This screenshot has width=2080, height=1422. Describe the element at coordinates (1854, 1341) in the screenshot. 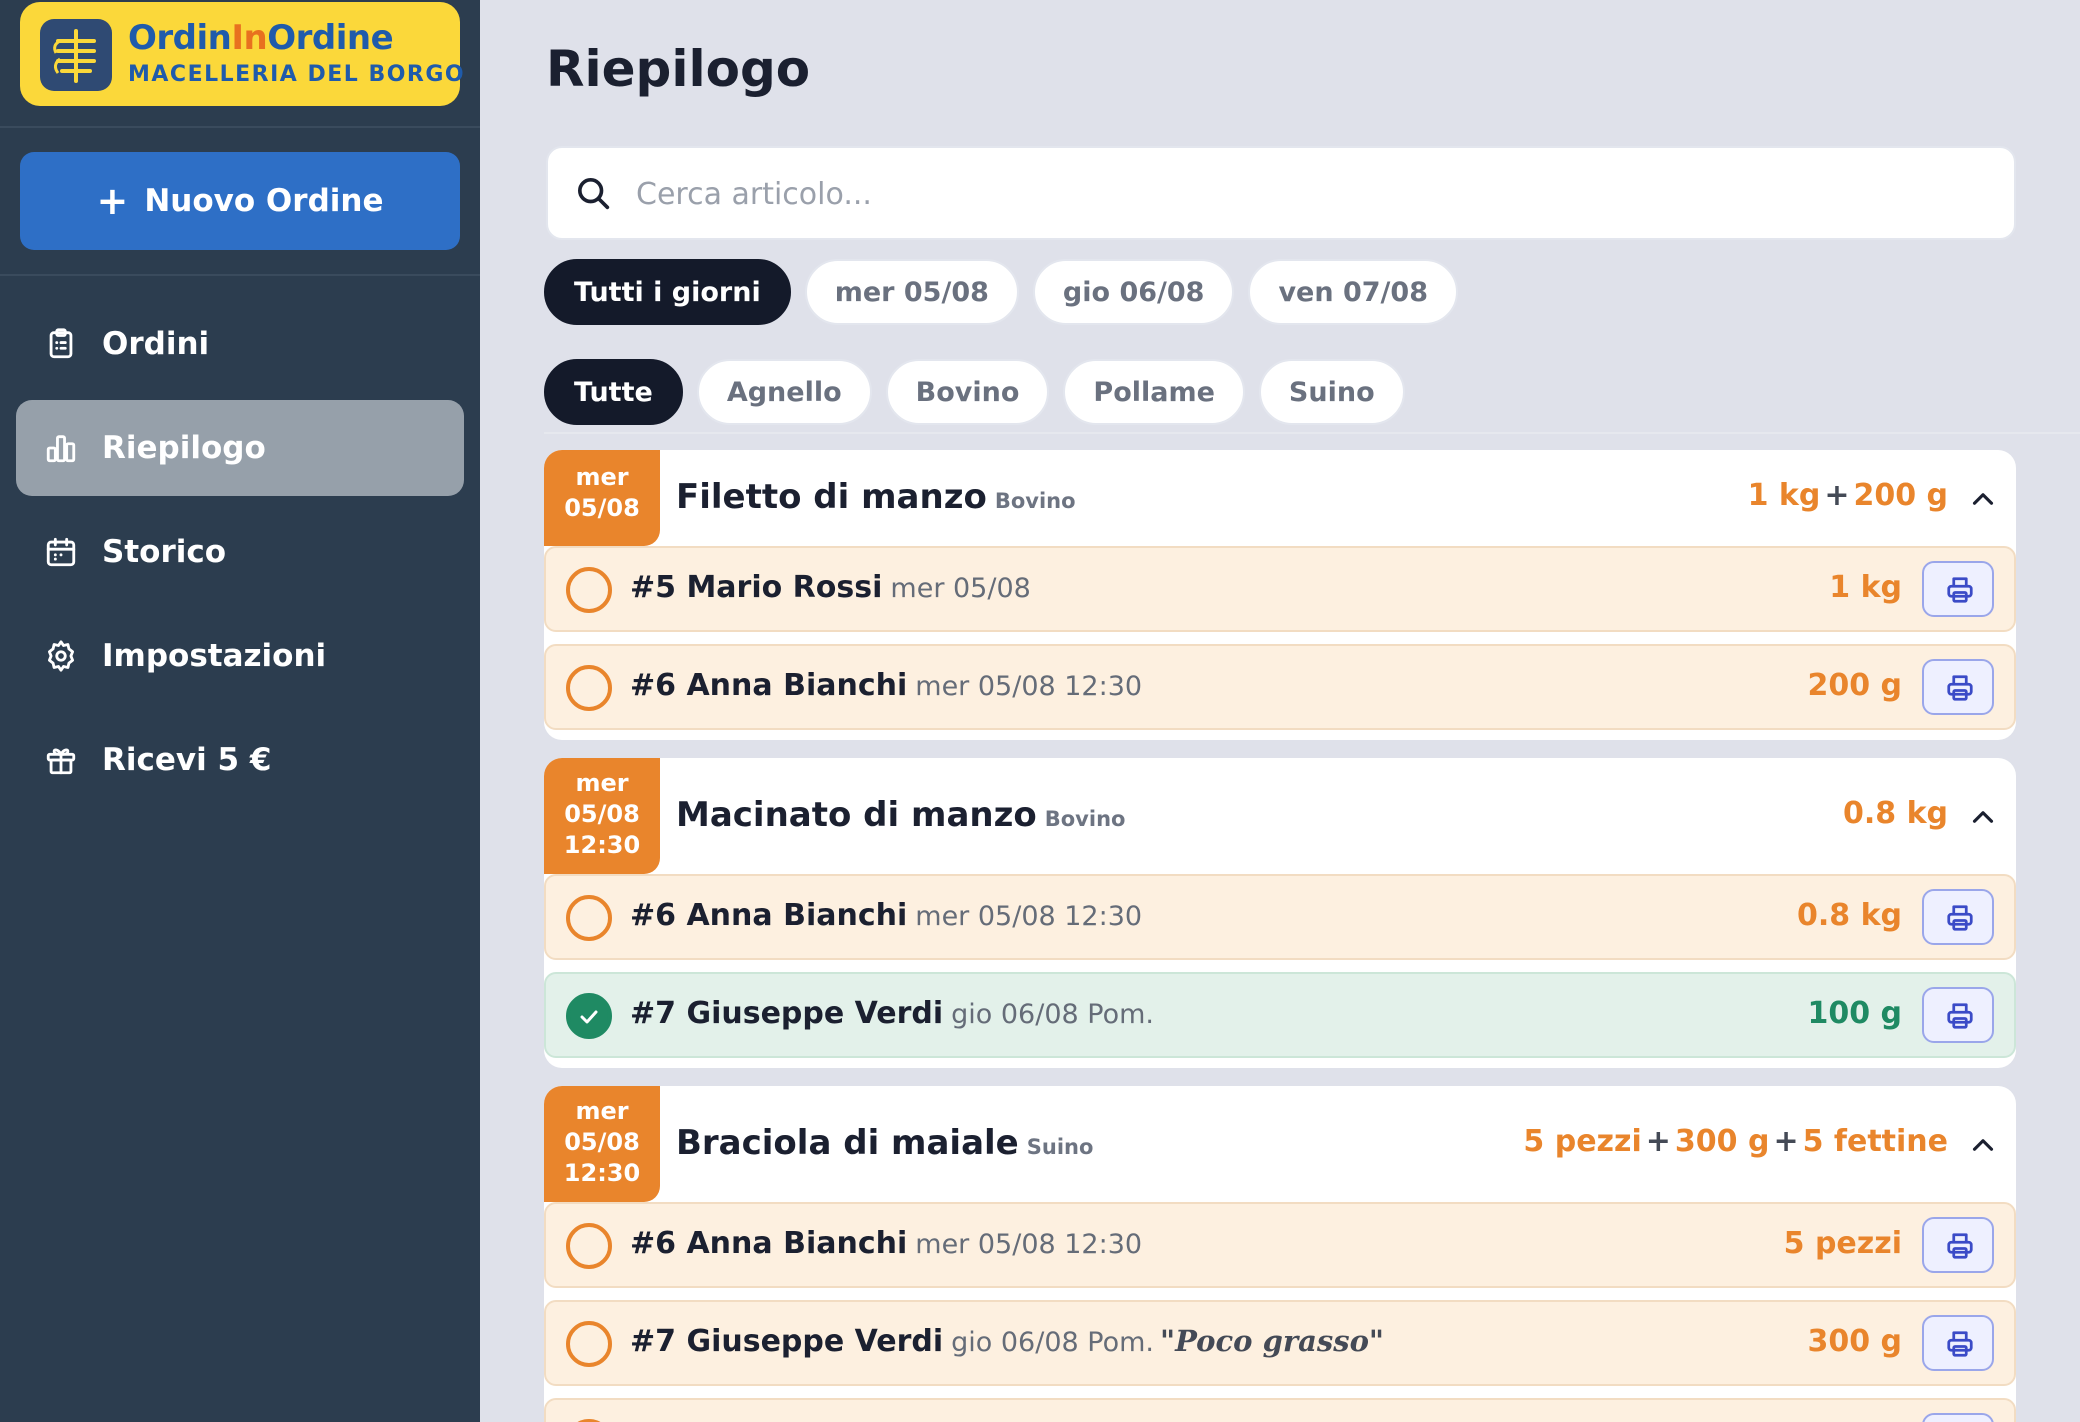

I see `order-amount: 300 g` at that location.